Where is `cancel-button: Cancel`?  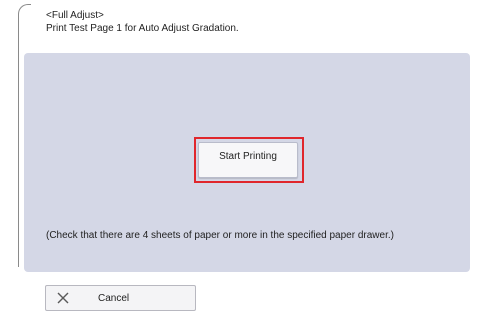 cancel-button: Cancel is located at coordinates (120, 298).